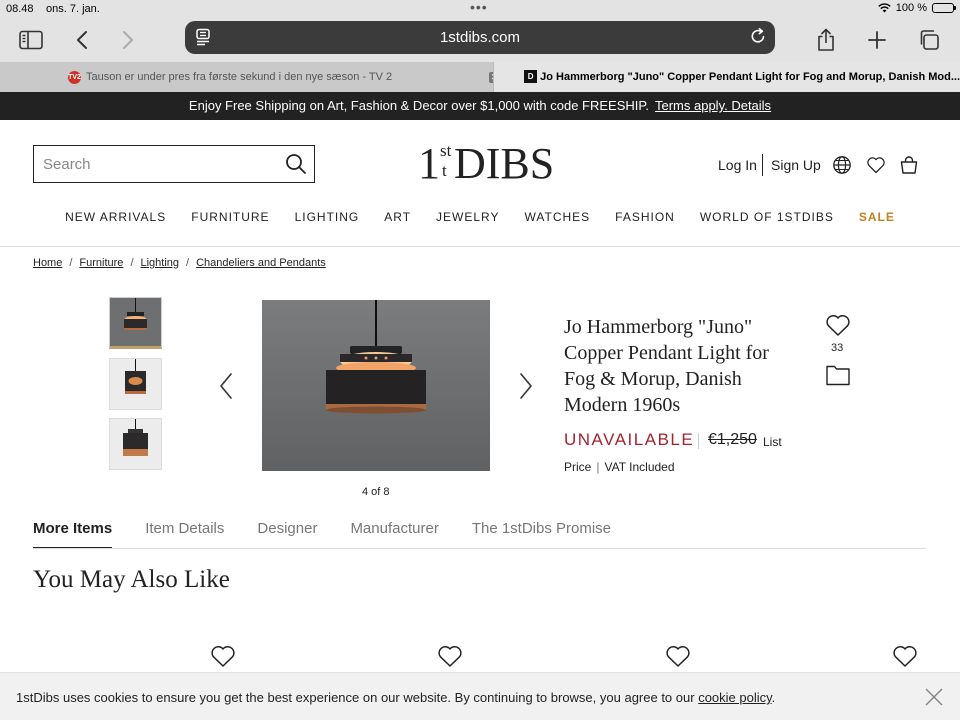  What do you see at coordinates (558, 217) in the screenshot?
I see `nav-watches: WATCHES` at bounding box center [558, 217].